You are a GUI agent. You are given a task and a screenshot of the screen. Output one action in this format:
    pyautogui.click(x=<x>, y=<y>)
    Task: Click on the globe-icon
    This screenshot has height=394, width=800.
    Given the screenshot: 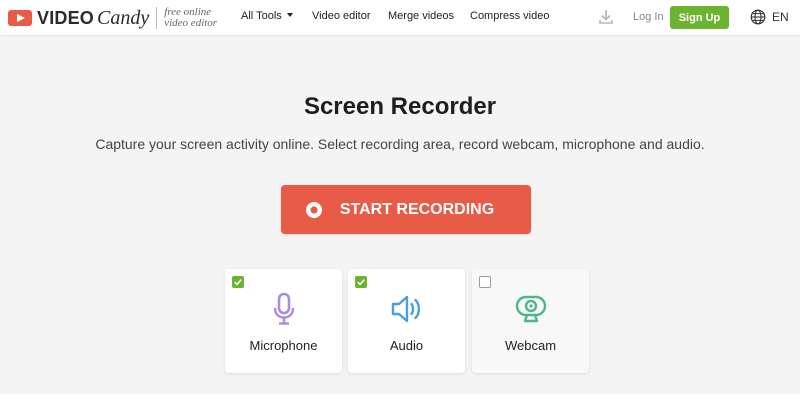 What is the action you would take?
    pyautogui.click(x=758, y=17)
    